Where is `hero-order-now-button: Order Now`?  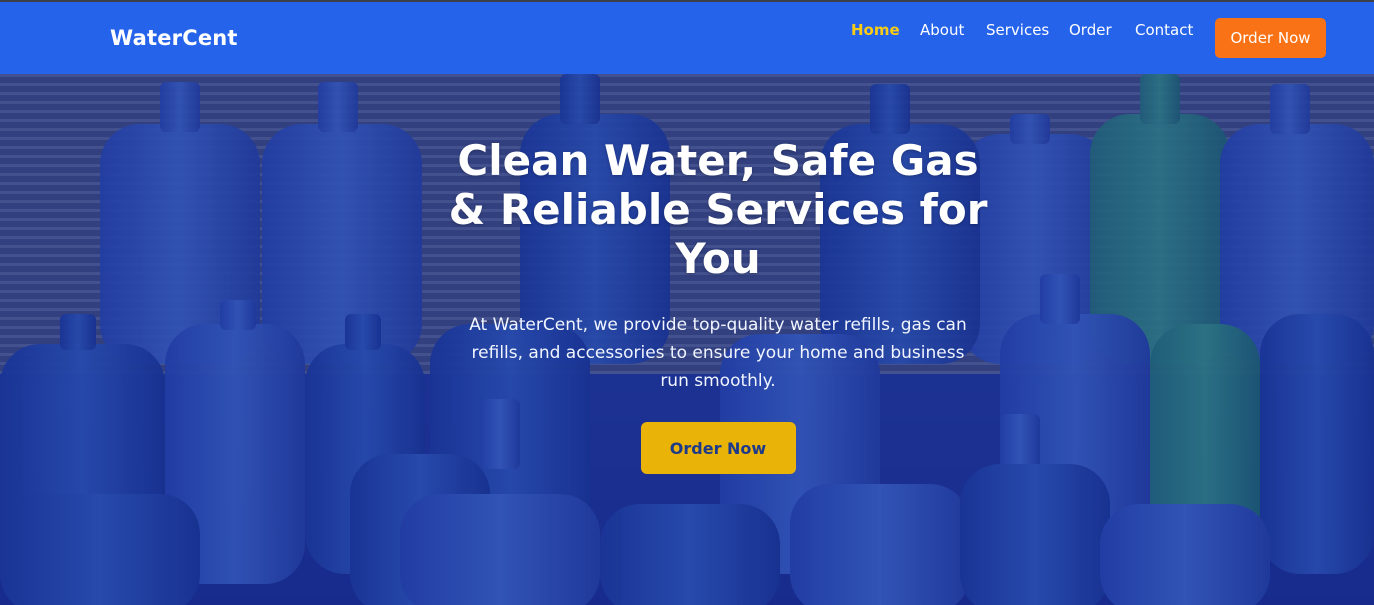 hero-order-now-button: Order Now is located at coordinates (718, 448).